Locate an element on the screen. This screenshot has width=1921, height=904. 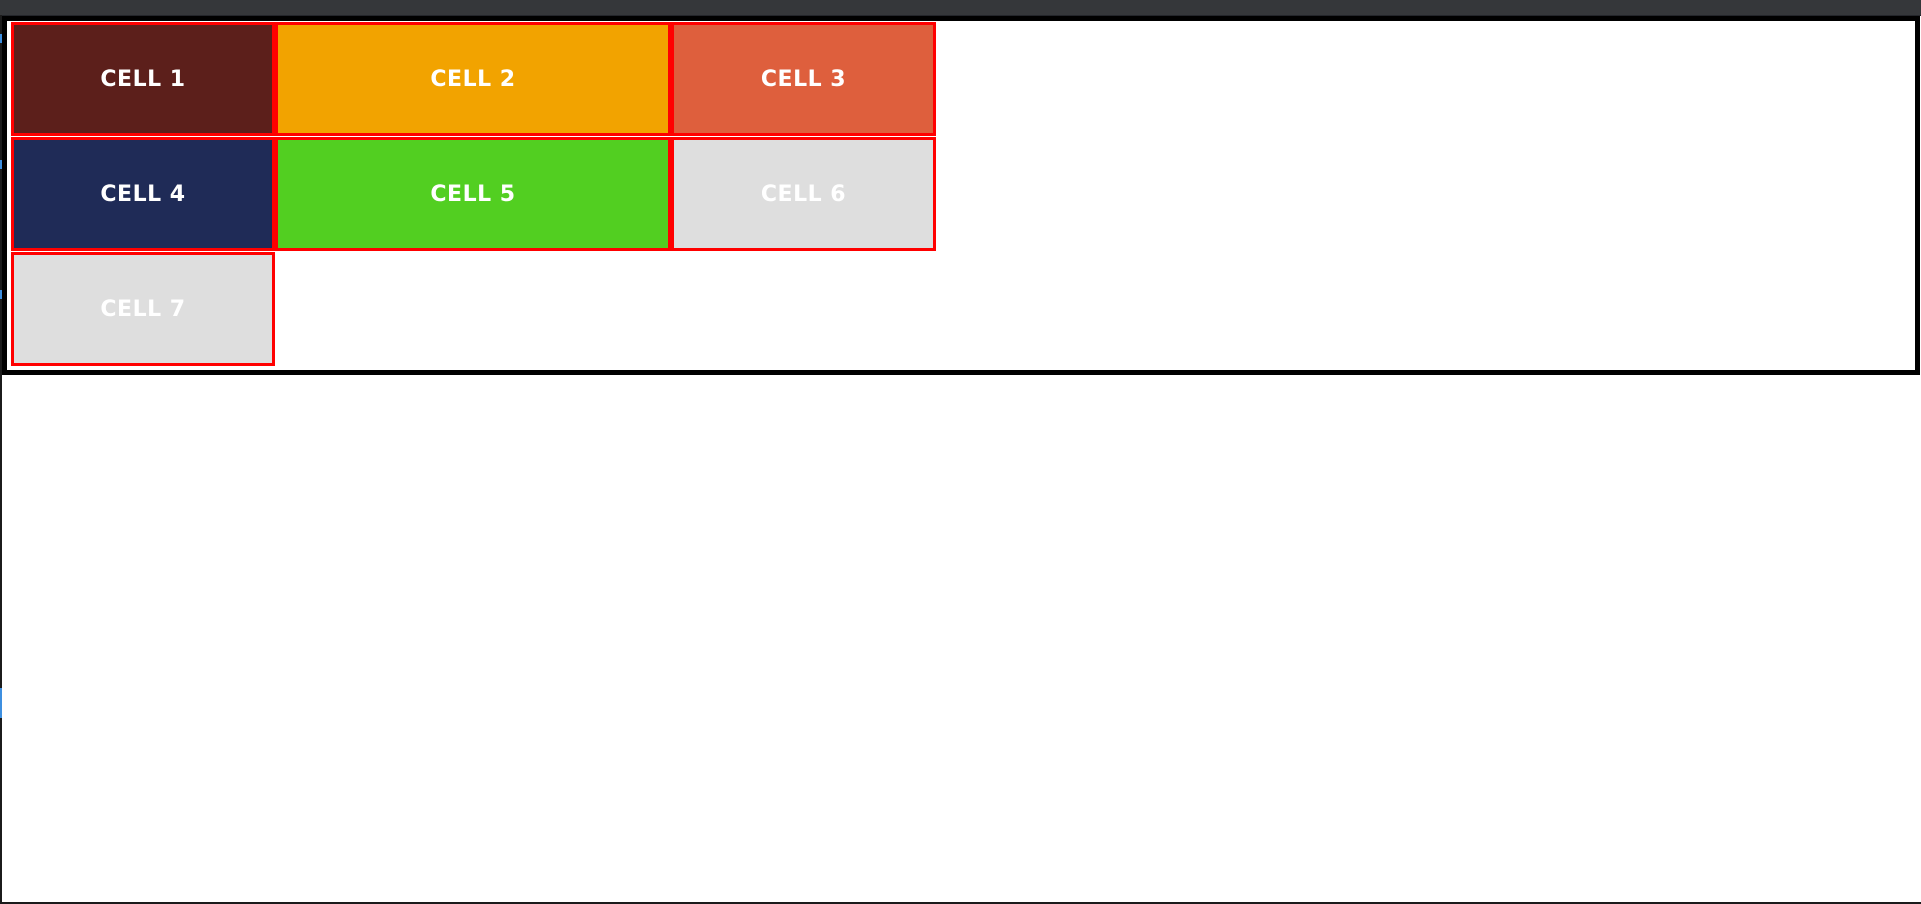
top-toolbar is located at coordinates (960, 8).